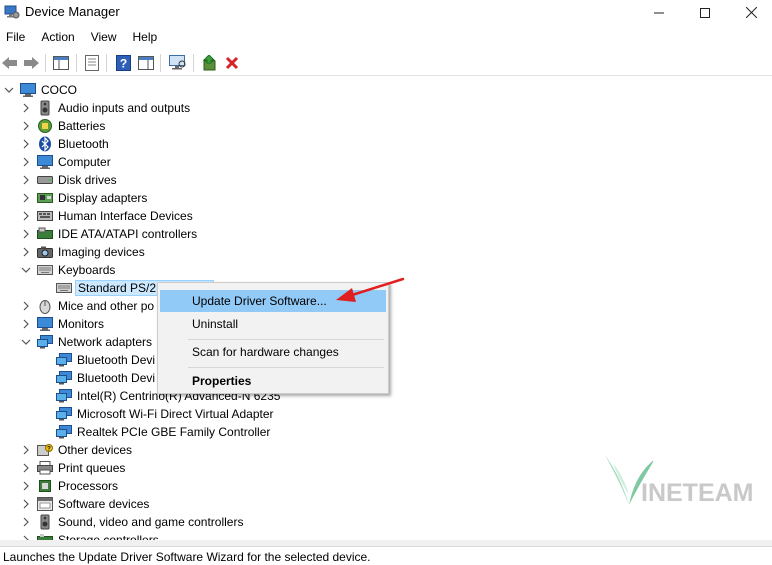 The height and width of the screenshot is (565, 772). What do you see at coordinates (12, 12) in the screenshot?
I see `device-manager-app-icon` at bounding box center [12, 12].